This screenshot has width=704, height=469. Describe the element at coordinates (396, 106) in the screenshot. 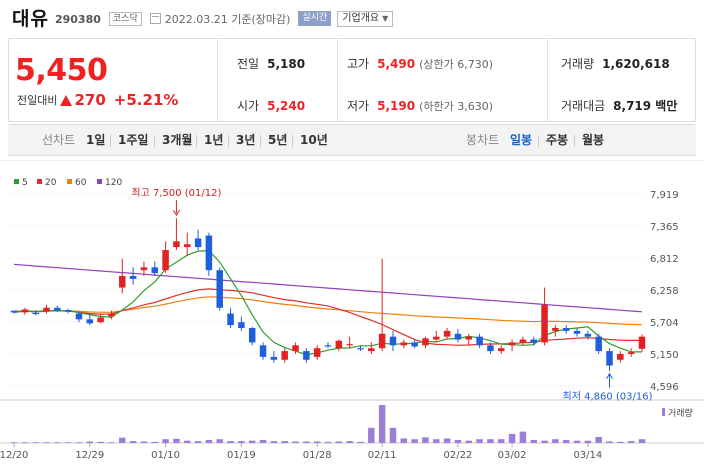

I see `stat-value: 5,190` at that location.